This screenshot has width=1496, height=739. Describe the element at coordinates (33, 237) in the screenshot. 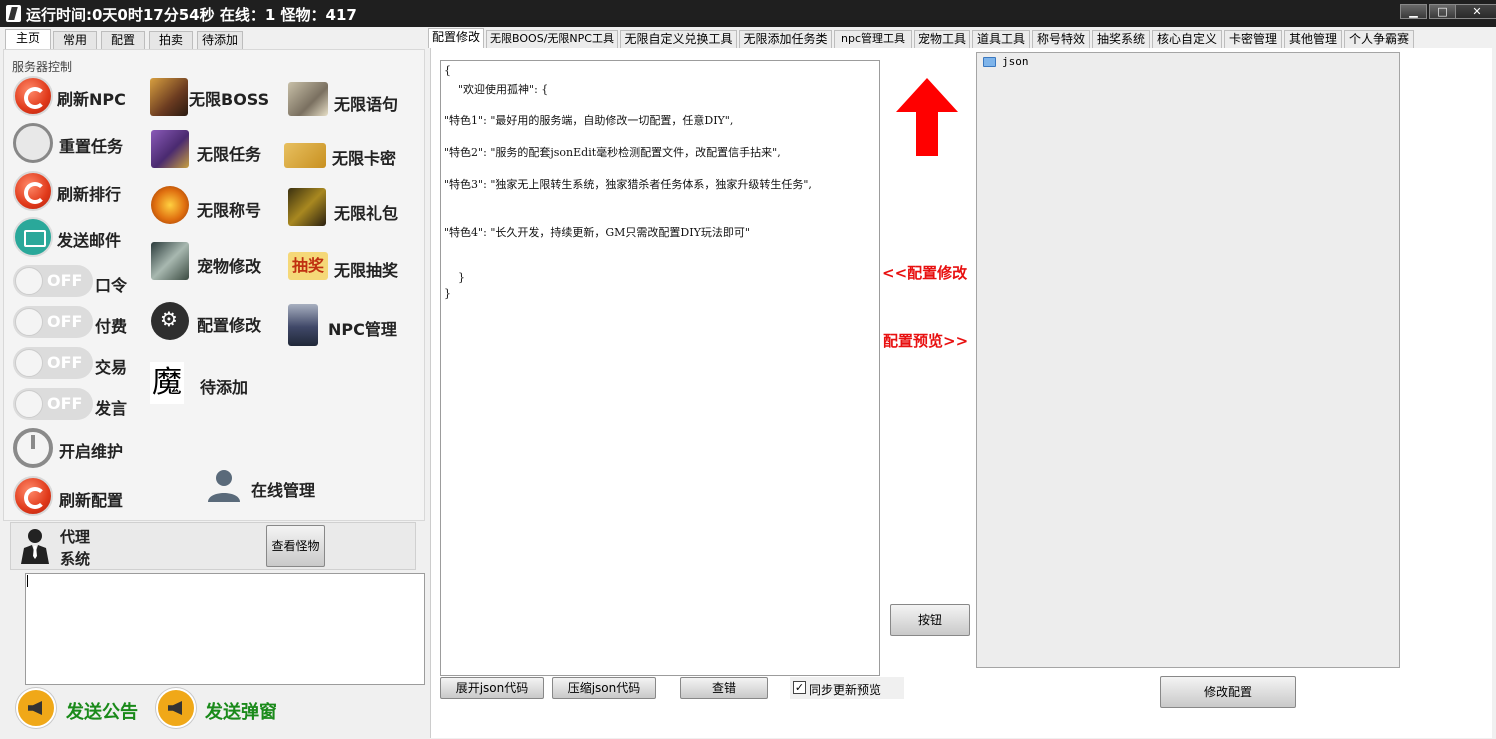

I see `mail-icon` at that location.